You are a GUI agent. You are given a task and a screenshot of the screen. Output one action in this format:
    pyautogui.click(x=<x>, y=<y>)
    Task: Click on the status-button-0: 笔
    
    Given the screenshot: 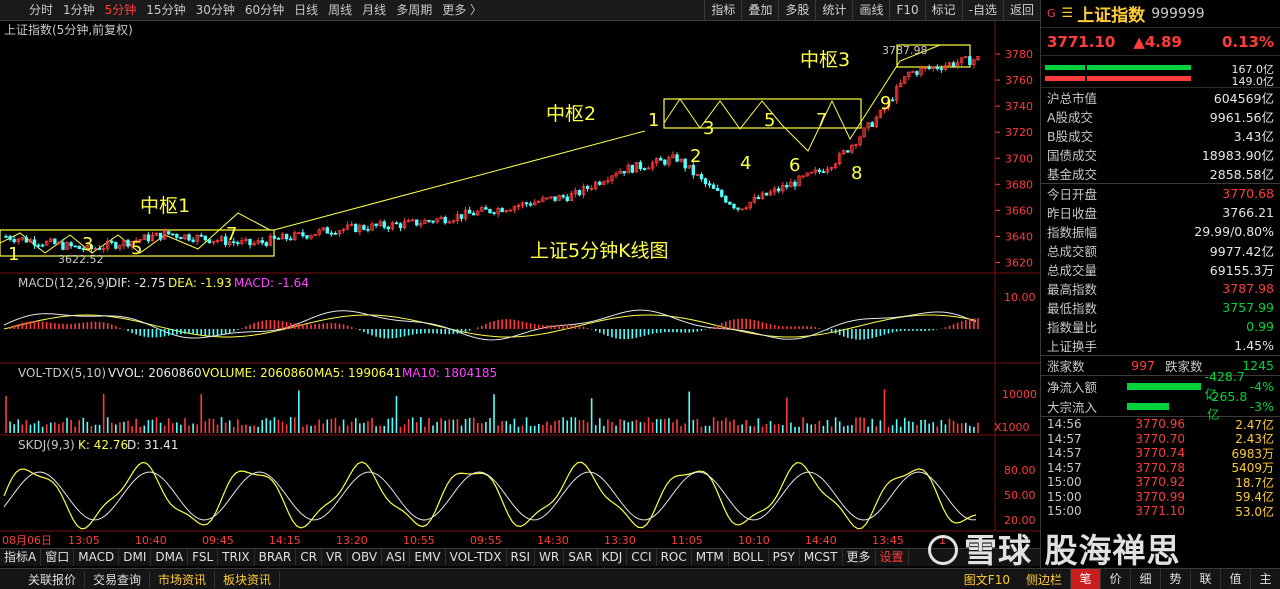 What is the action you would take?
    pyautogui.click(x=1085, y=579)
    